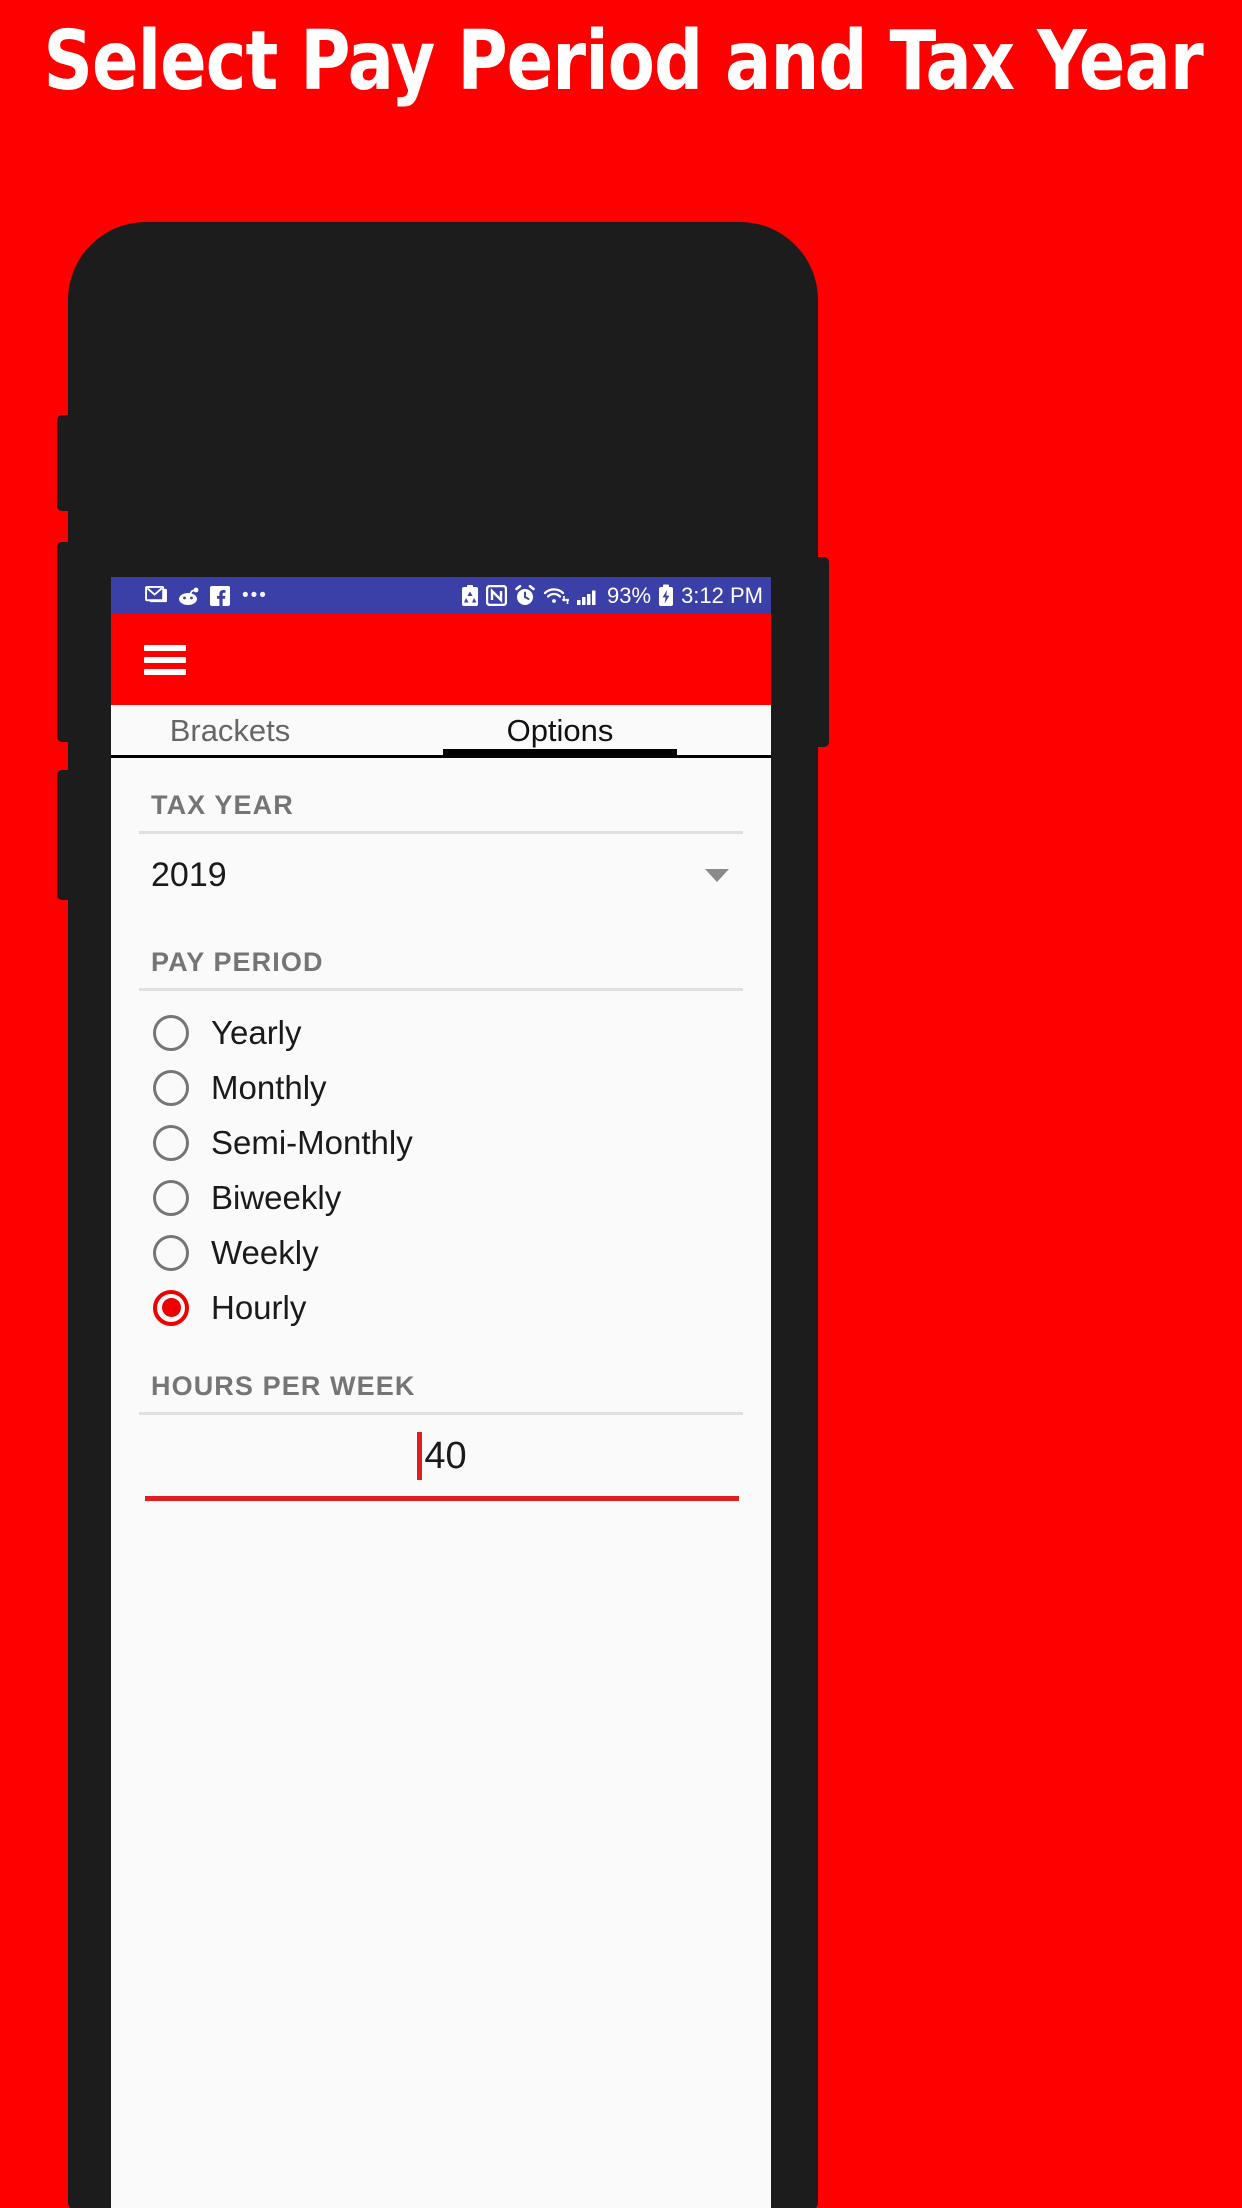 The image size is (1242, 2208). I want to click on tab-options: Options, so click(560, 731).